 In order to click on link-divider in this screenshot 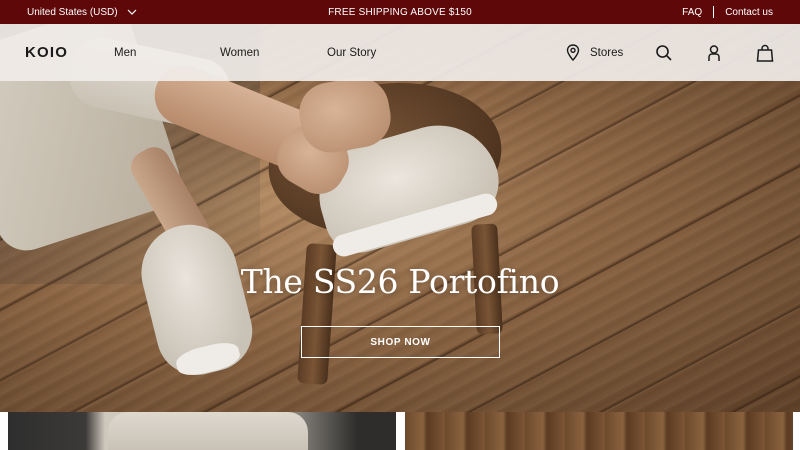, I will do `click(714, 12)`.